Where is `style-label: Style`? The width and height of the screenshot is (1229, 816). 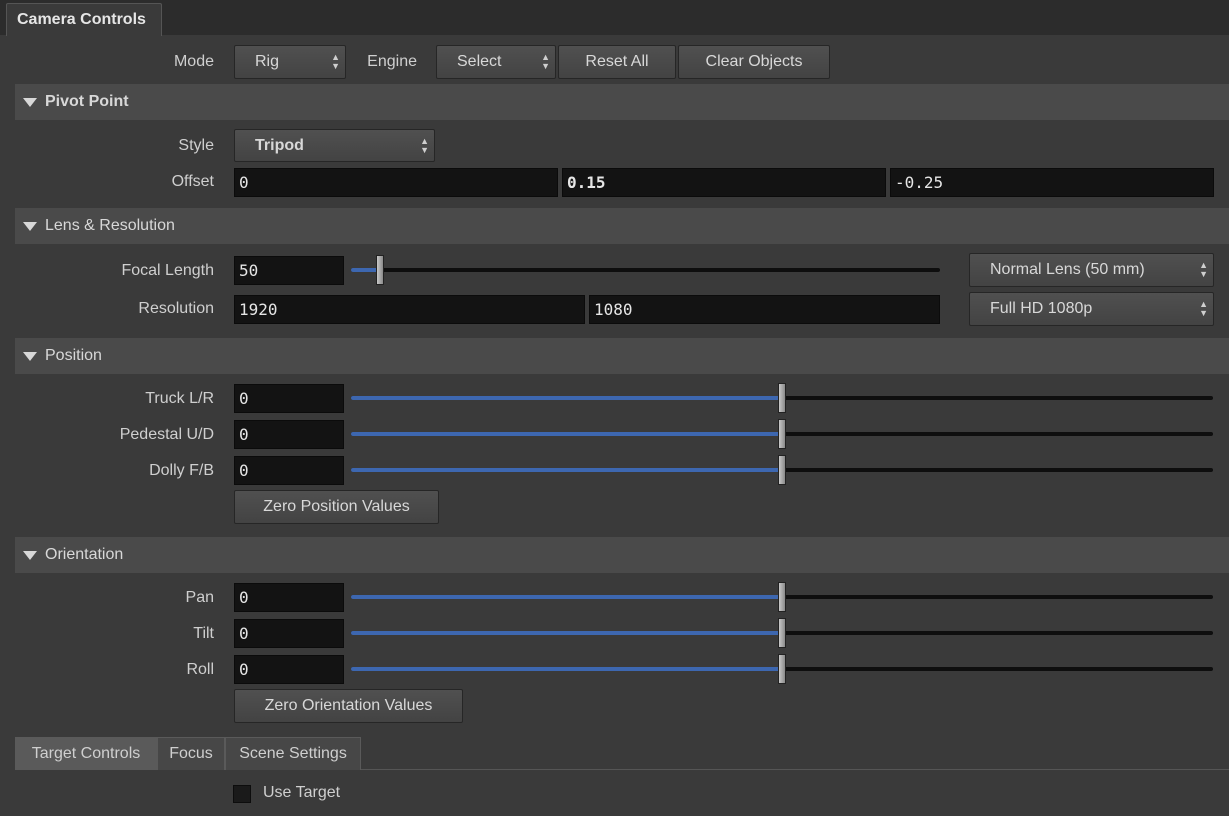
style-label: Style is located at coordinates (196, 145).